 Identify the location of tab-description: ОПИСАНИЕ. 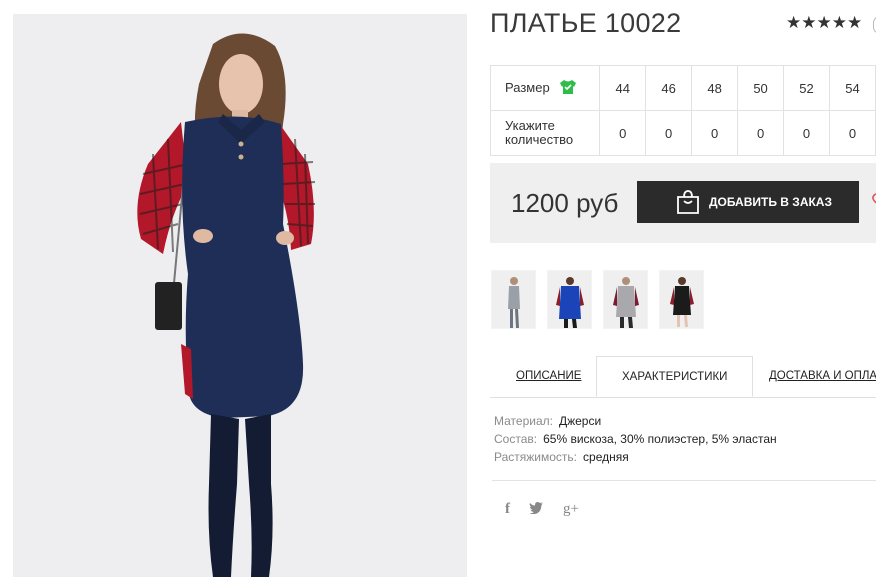
(548, 376).